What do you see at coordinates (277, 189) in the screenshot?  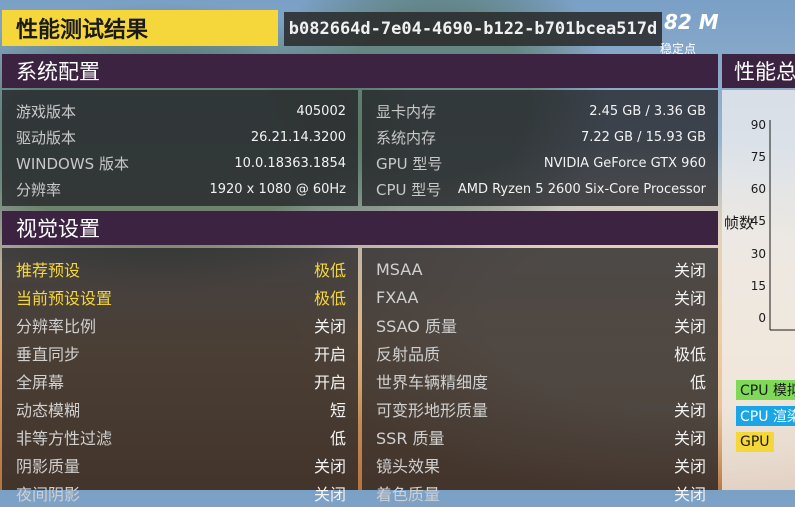 I see `row-value: 1920 x 1080 @ 60Hz` at bounding box center [277, 189].